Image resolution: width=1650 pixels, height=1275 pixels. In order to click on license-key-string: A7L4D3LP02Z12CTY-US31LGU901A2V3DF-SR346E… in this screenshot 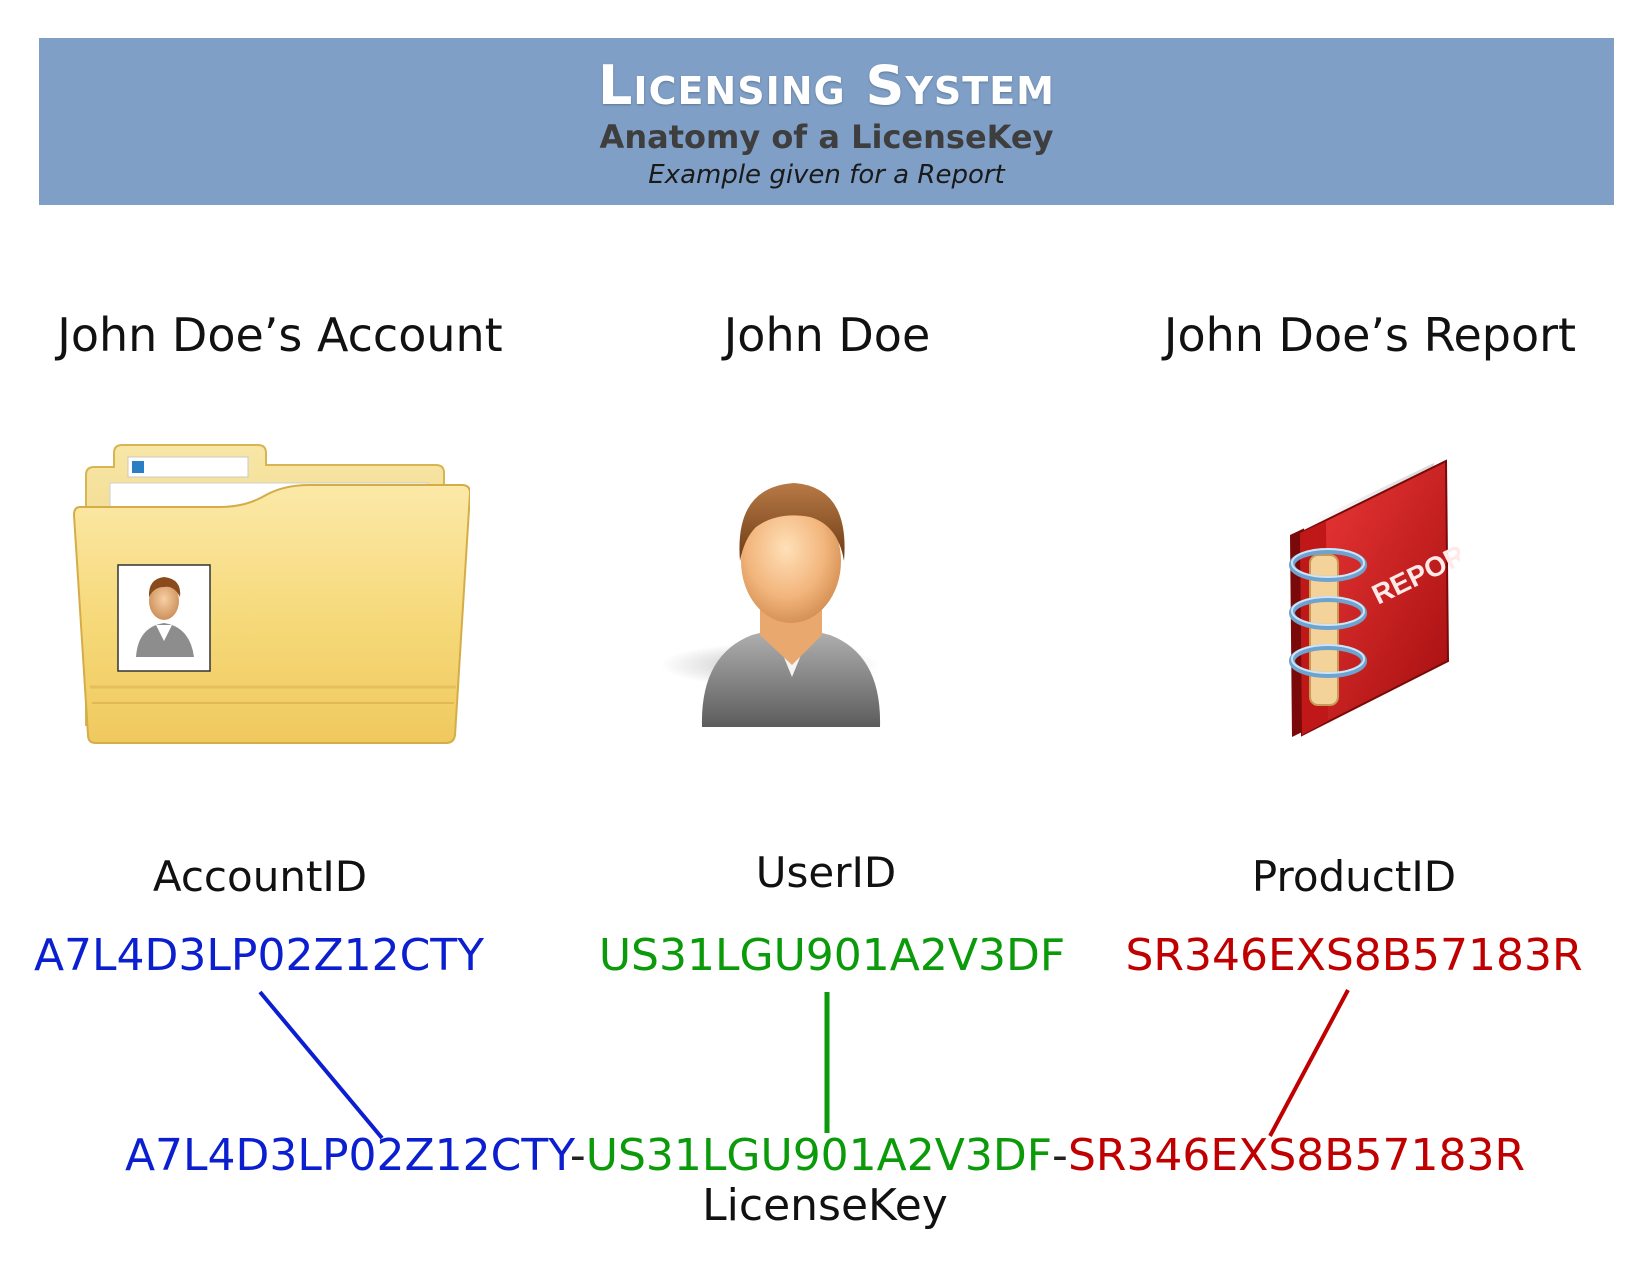, I will do `click(825, 1155)`.